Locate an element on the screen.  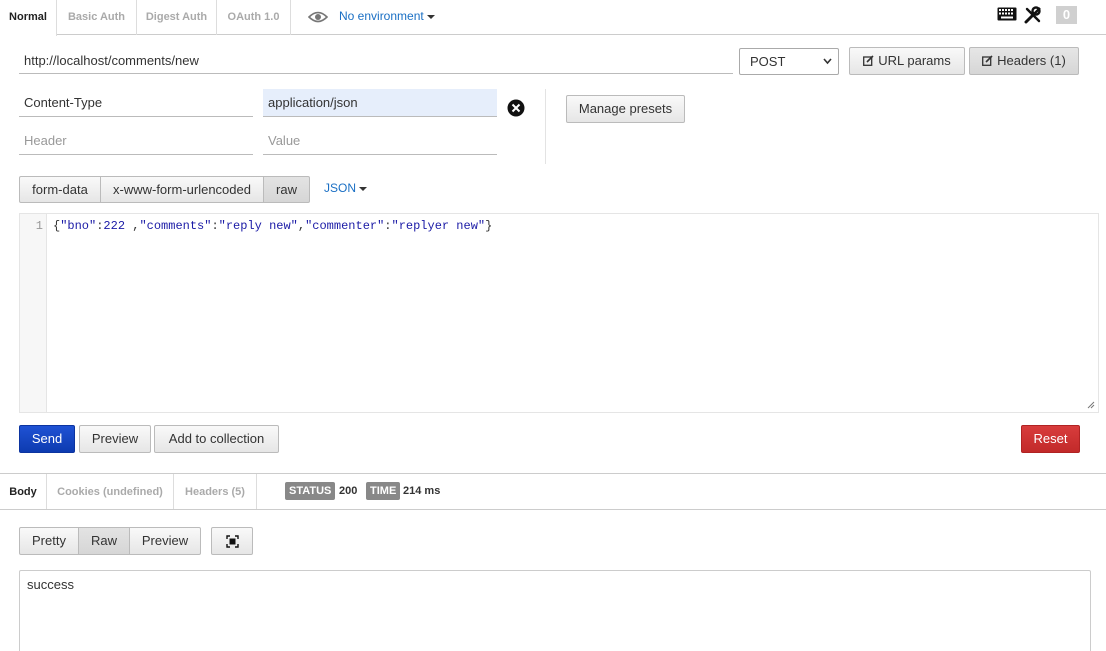
add-to-collection-button: Add to collection is located at coordinates (216, 439).